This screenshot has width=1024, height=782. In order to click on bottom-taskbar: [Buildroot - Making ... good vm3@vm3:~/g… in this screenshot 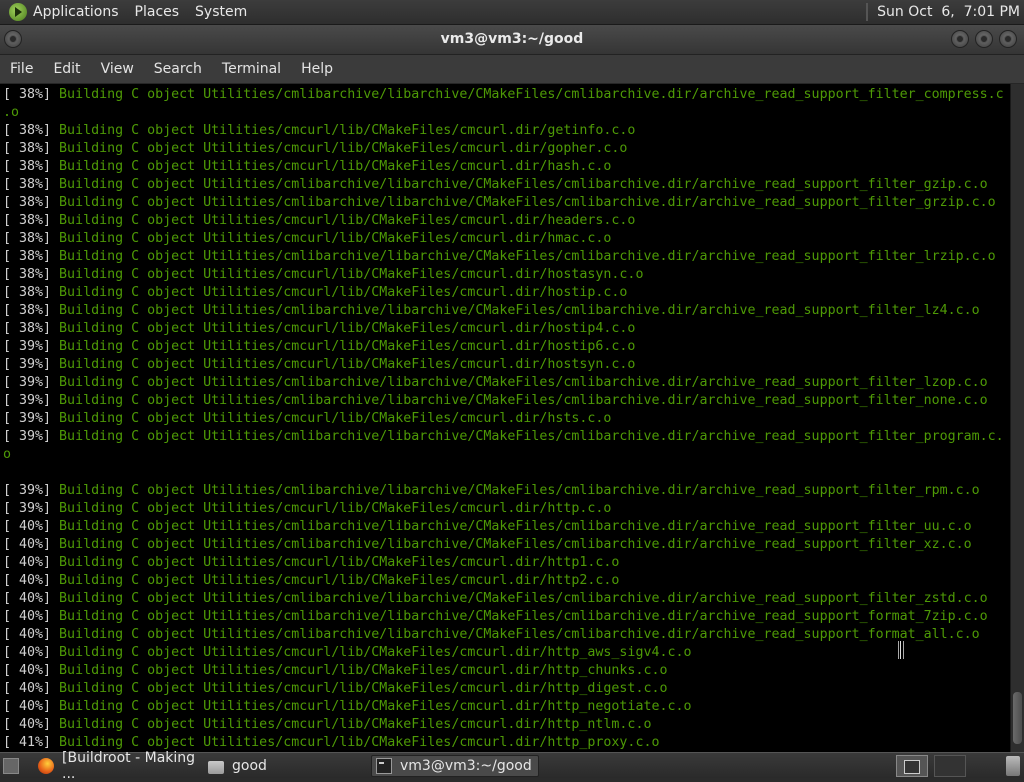, I will do `click(512, 766)`.